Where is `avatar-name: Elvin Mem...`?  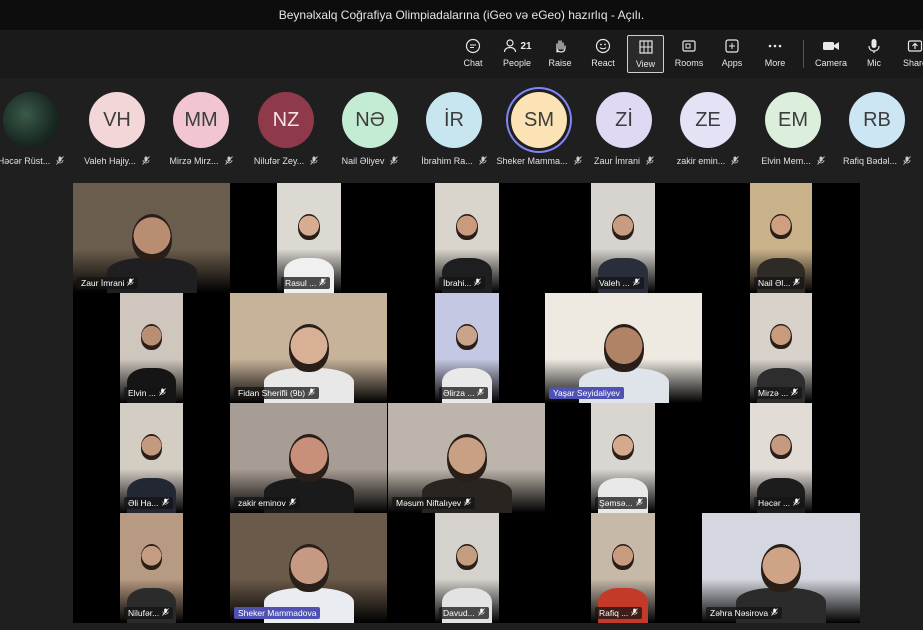
avatar-name: Elvin Mem... is located at coordinates (786, 161).